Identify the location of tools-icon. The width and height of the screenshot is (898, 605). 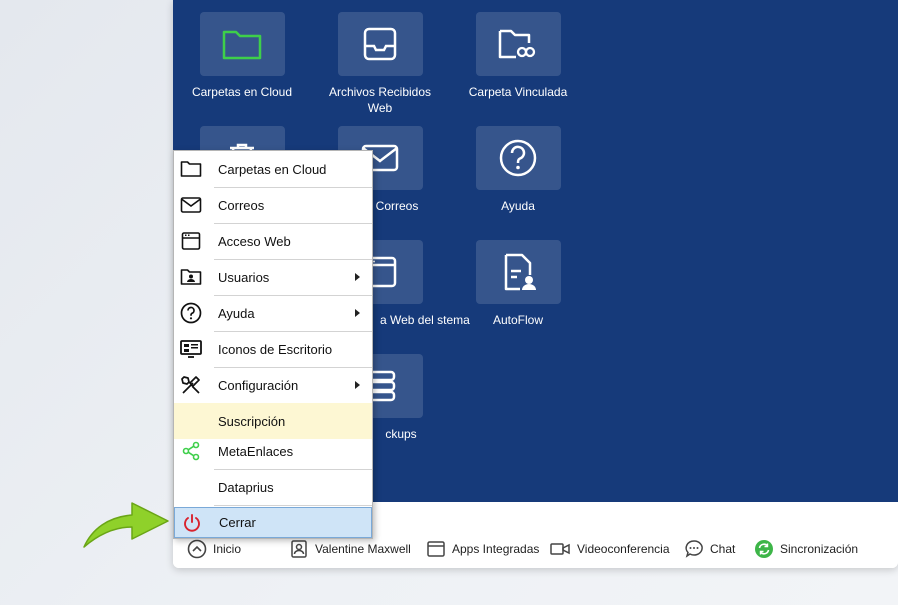
(191, 385).